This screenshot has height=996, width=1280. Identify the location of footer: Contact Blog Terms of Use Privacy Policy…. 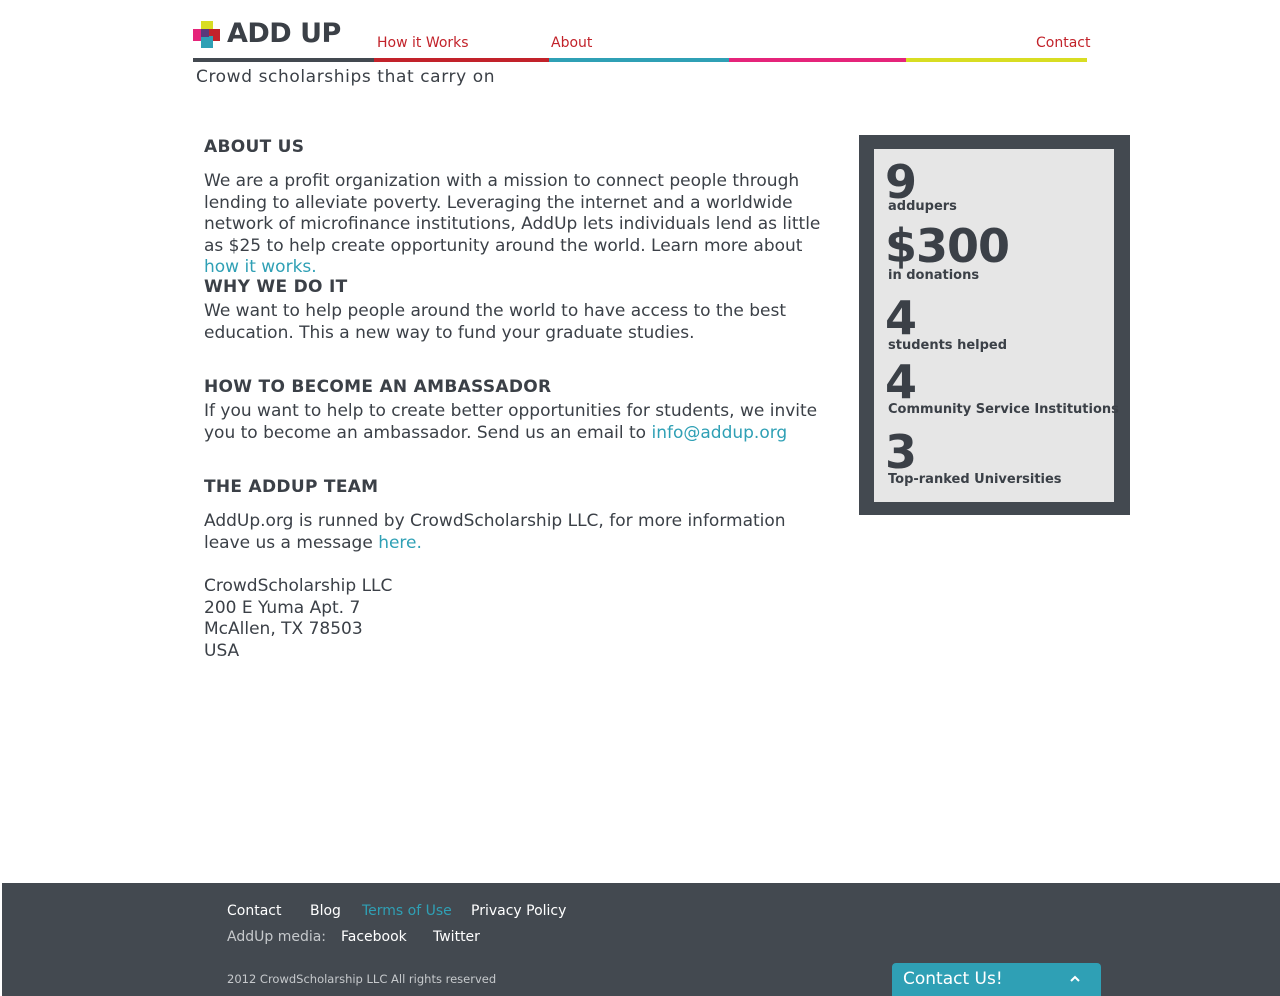
(641, 939).